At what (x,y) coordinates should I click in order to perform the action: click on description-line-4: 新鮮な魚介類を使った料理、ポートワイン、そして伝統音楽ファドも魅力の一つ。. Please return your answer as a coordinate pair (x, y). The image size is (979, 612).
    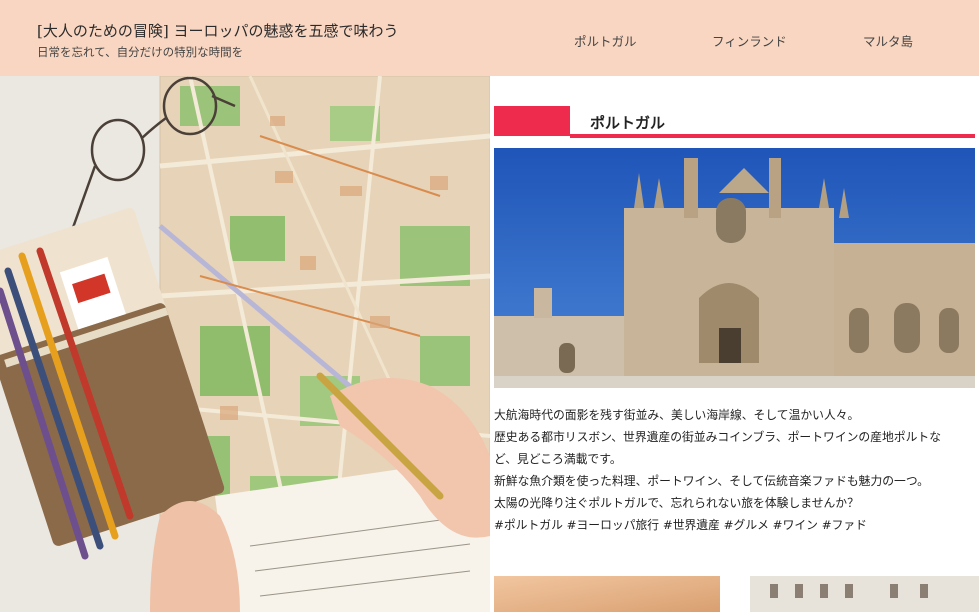
    Looking at the image, I should click on (711, 481).